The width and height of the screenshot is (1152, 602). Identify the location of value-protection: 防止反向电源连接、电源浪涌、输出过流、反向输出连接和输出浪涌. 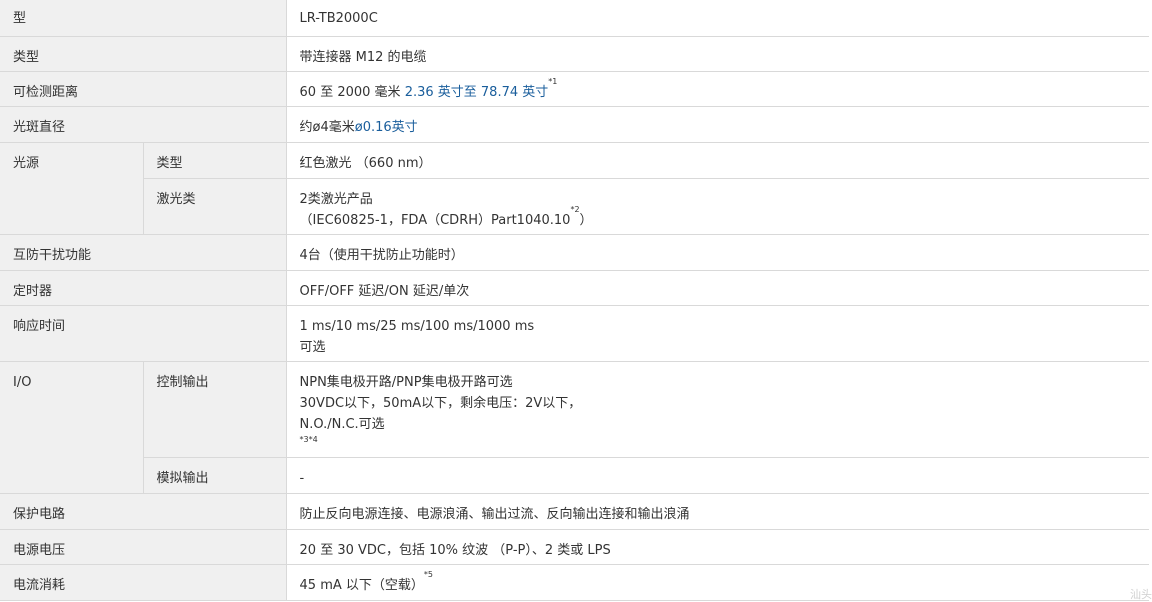
(717, 511).